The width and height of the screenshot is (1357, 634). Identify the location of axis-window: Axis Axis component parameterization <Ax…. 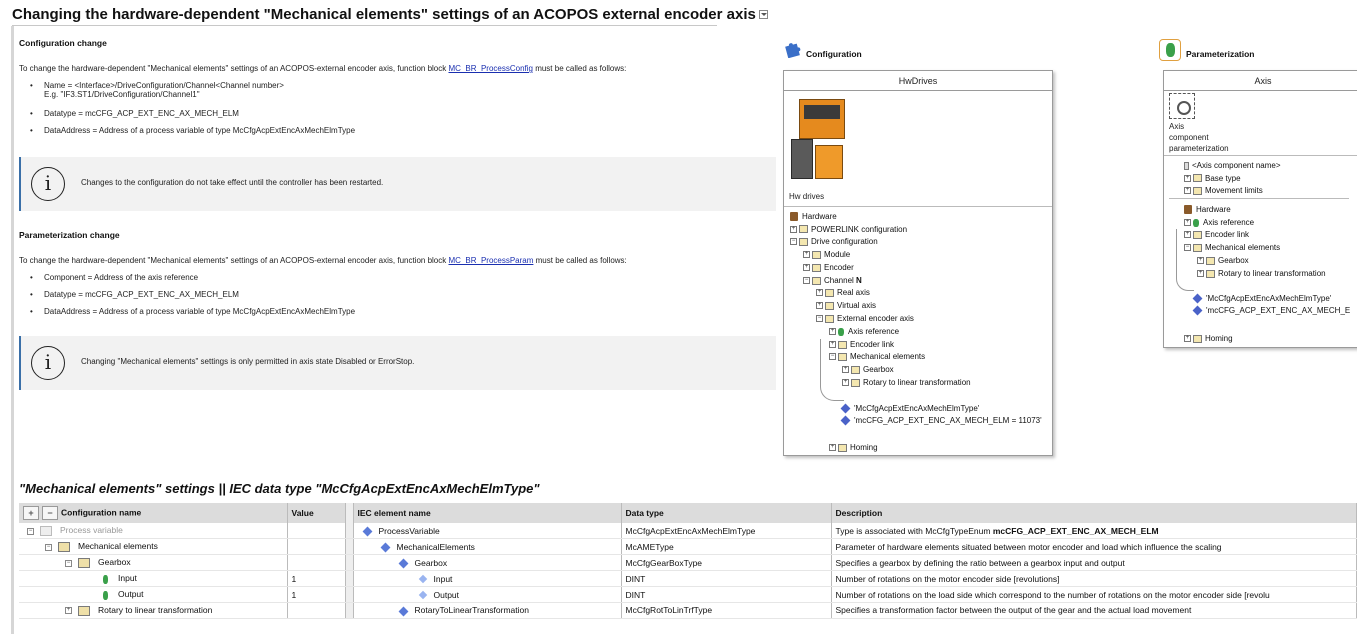
(1260, 209).